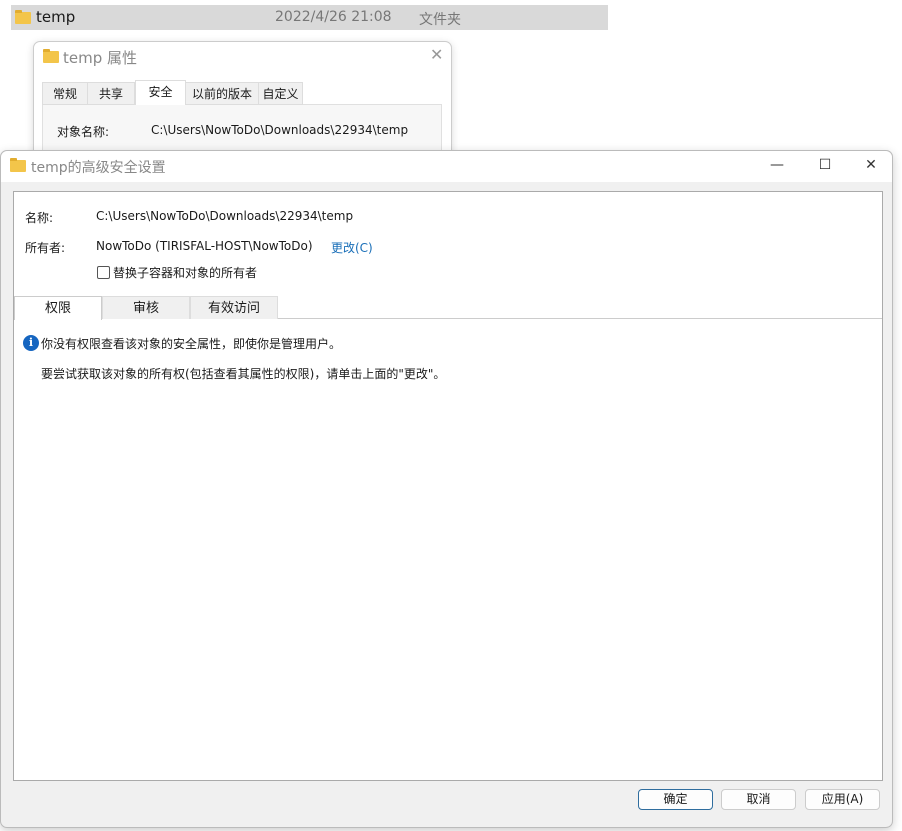  I want to click on file-type: 文件夹, so click(440, 20).